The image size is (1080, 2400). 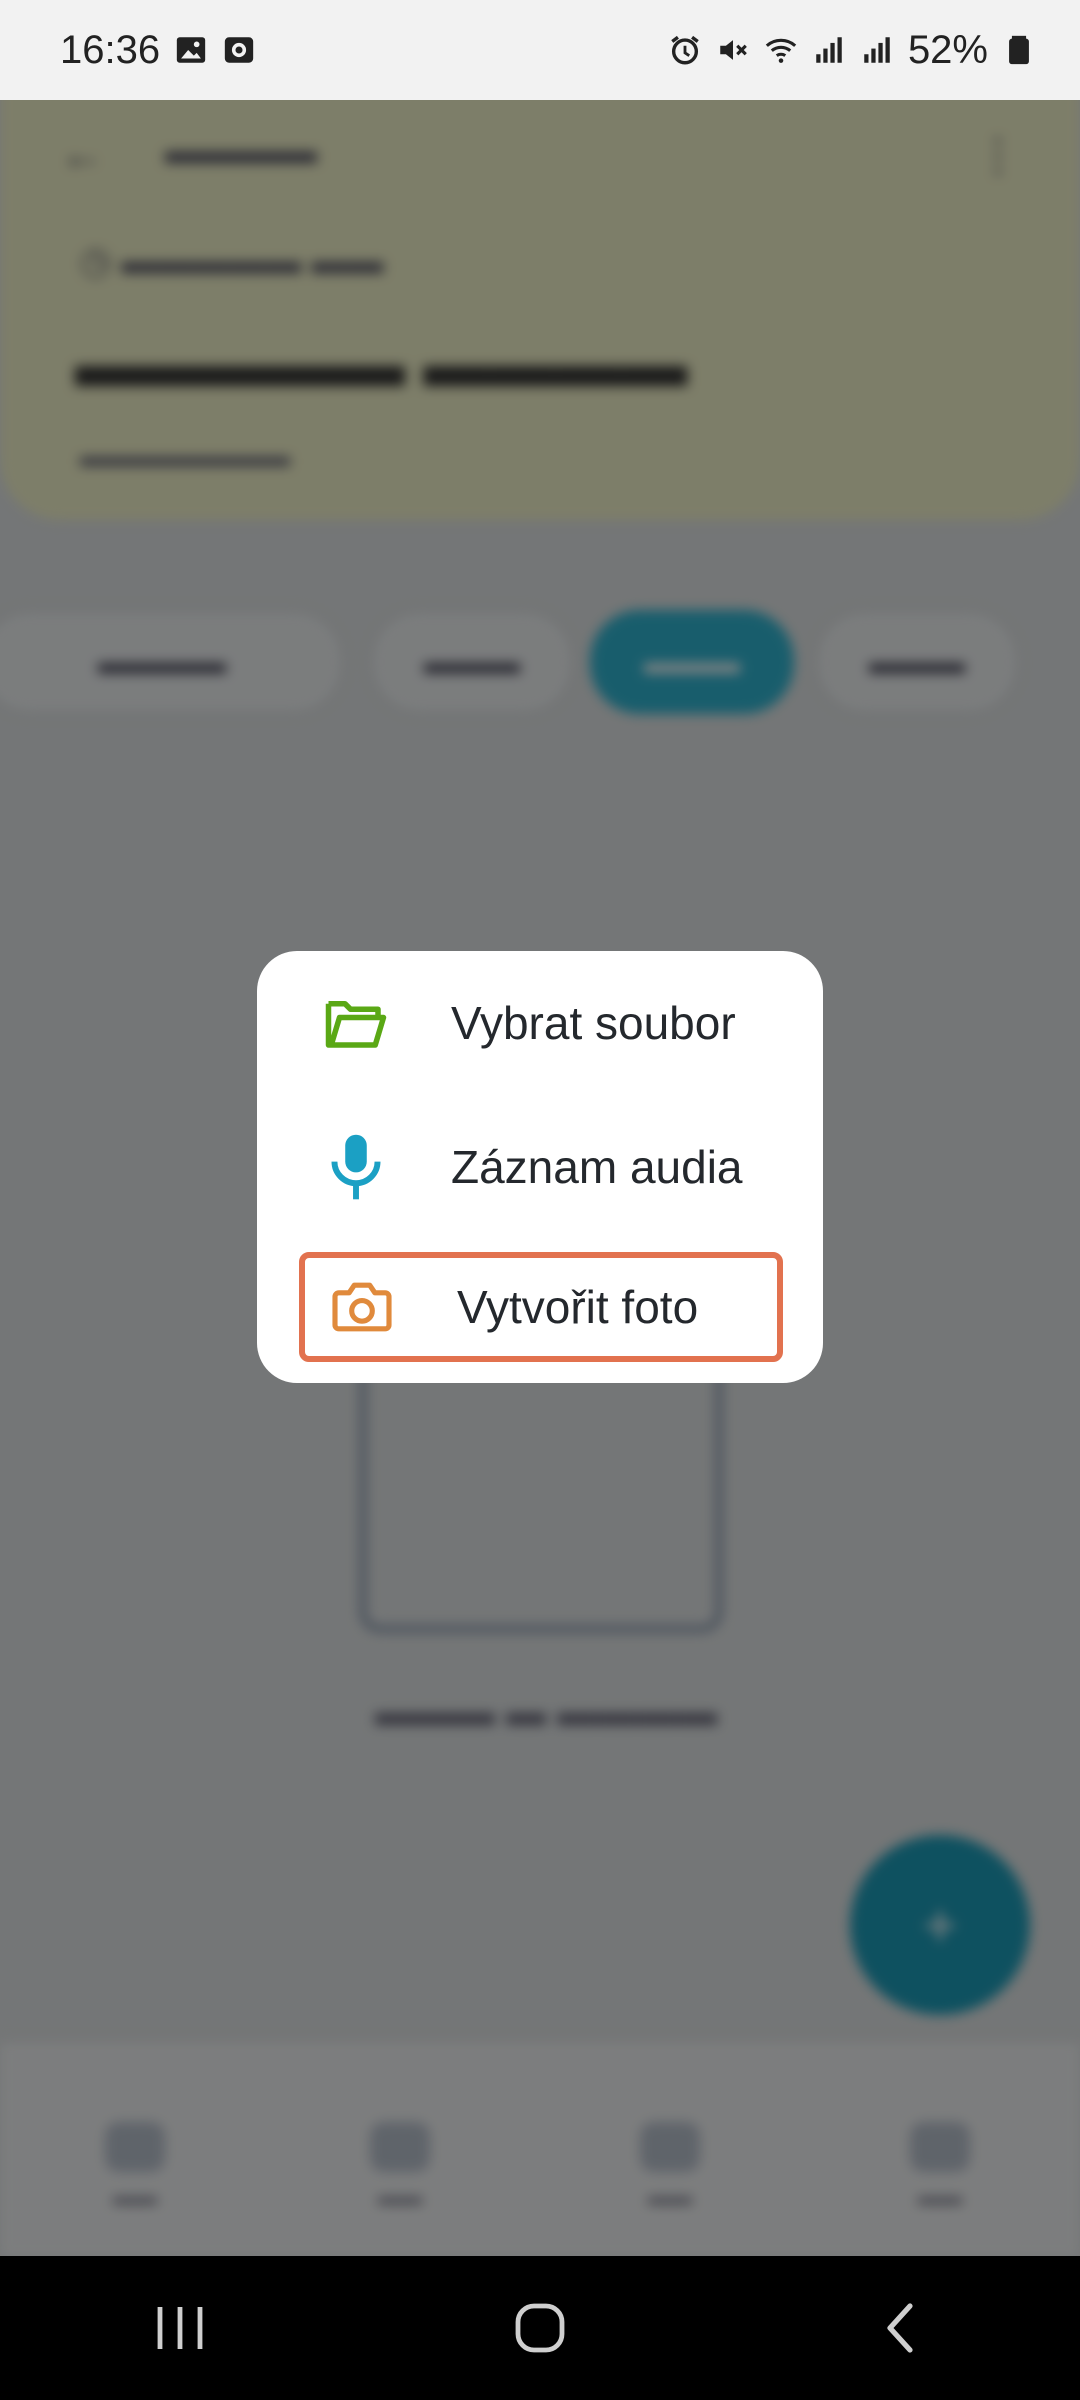 I want to click on menu-item-label: Vytvořit foto, so click(x=578, y=1307).